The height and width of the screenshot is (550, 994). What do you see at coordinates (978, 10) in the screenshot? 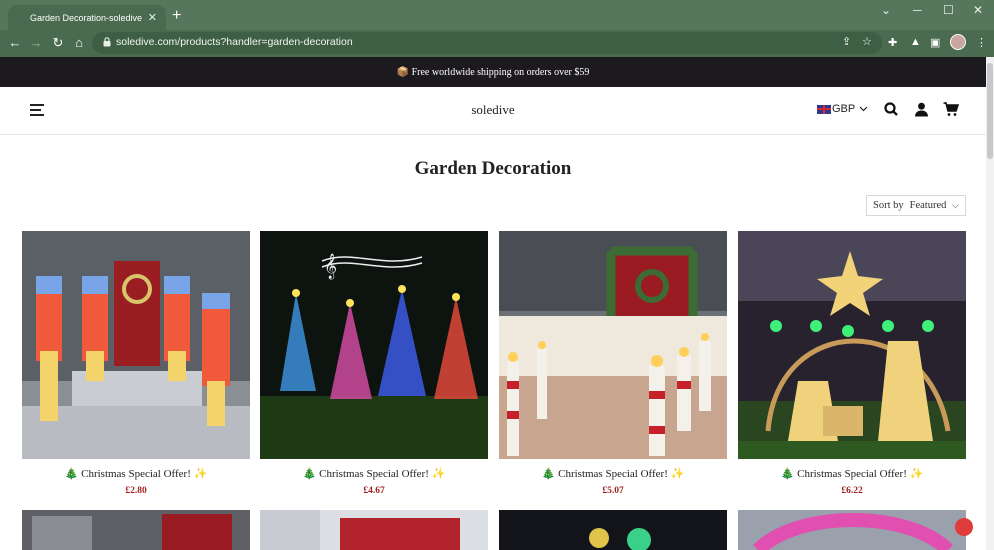
I see `close-window-icon: ✕` at bounding box center [978, 10].